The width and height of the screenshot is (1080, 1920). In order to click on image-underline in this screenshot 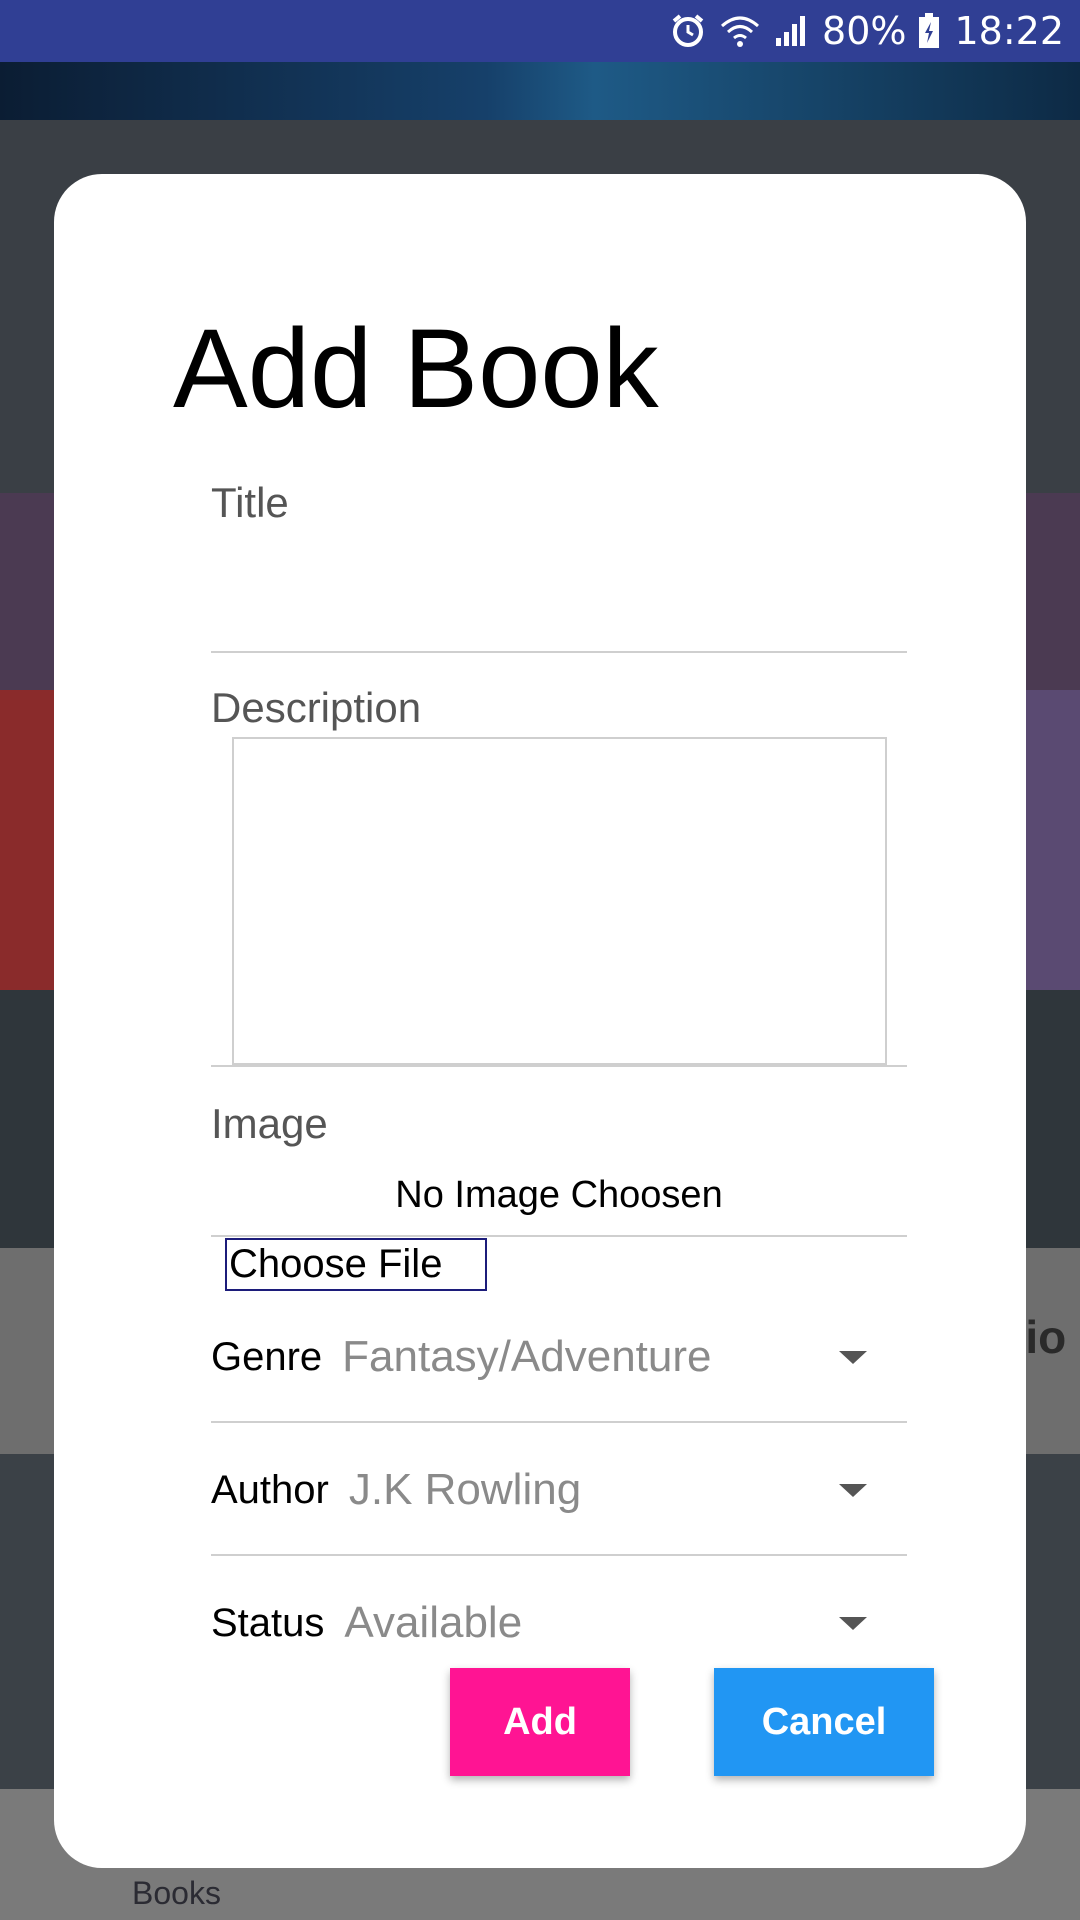, I will do `click(559, 1236)`.